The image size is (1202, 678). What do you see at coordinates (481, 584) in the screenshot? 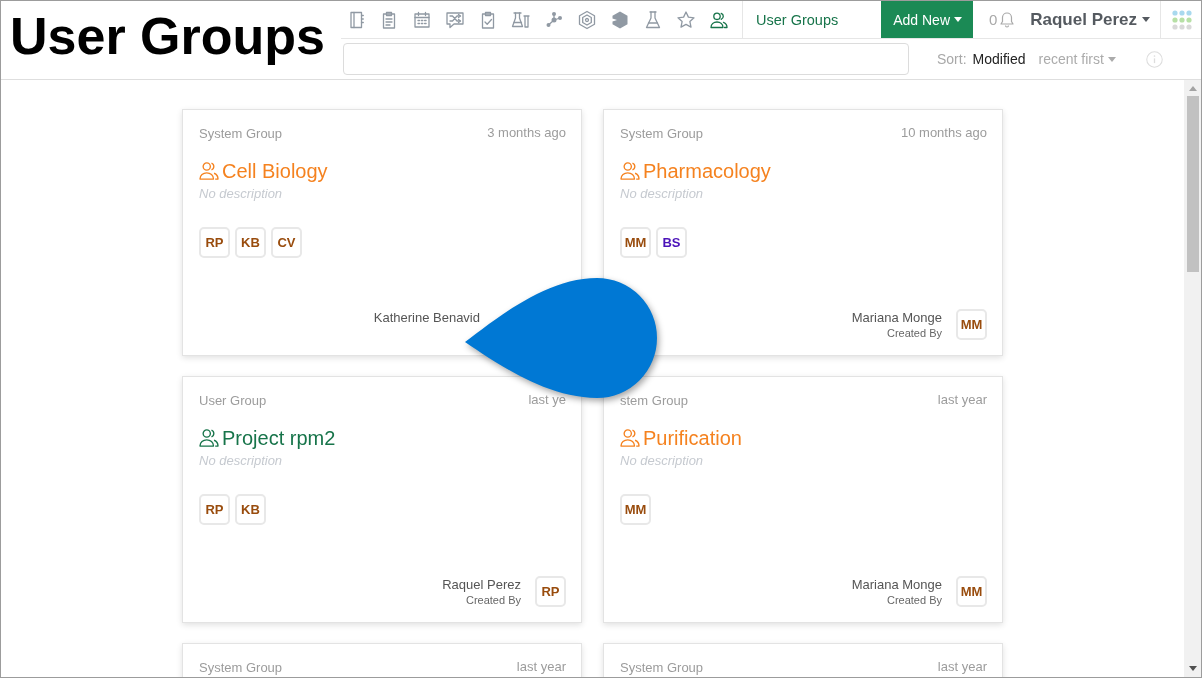
I see `creator-name: Raquel Perez` at bounding box center [481, 584].